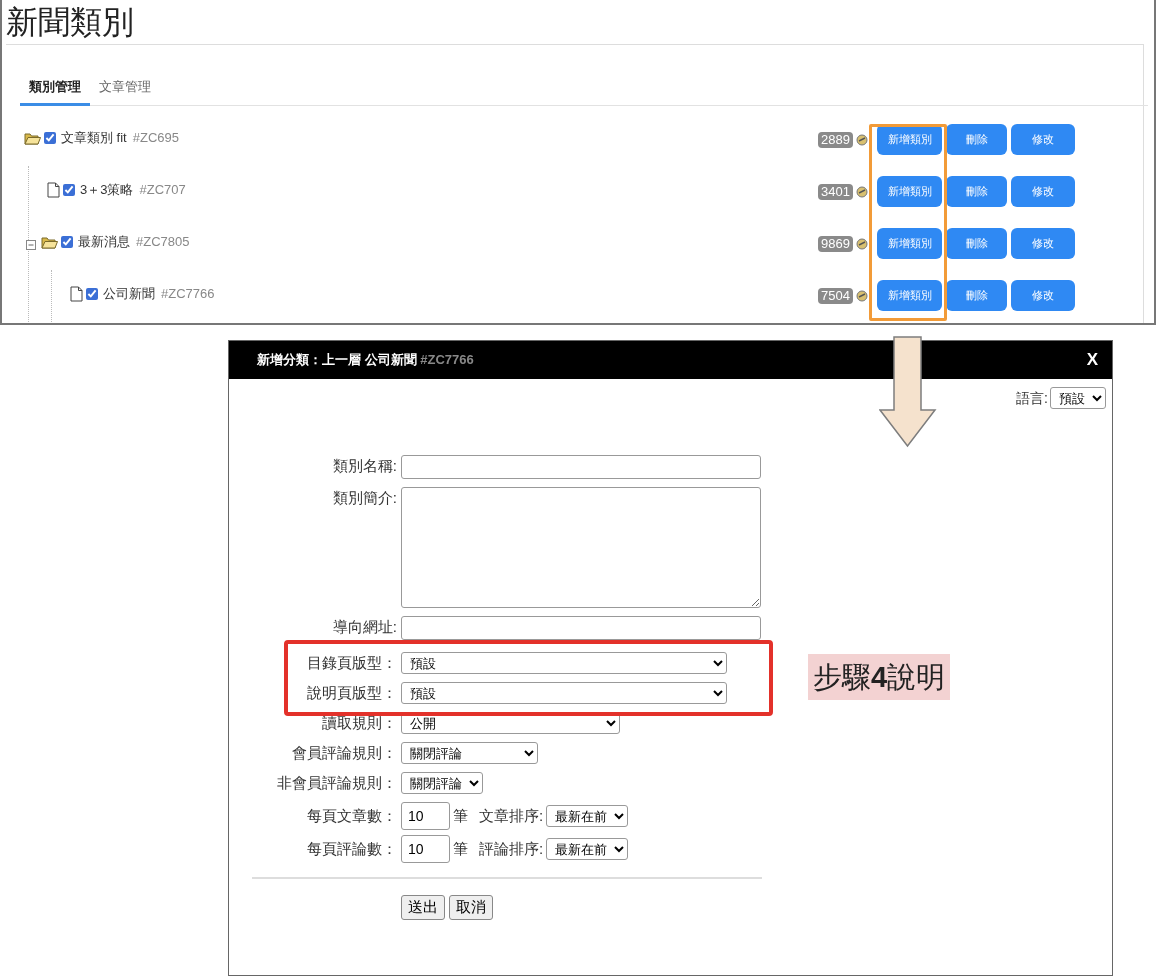 The height and width of the screenshot is (980, 1158). Describe the element at coordinates (581, 547) in the screenshot. I see `text-area` at that location.